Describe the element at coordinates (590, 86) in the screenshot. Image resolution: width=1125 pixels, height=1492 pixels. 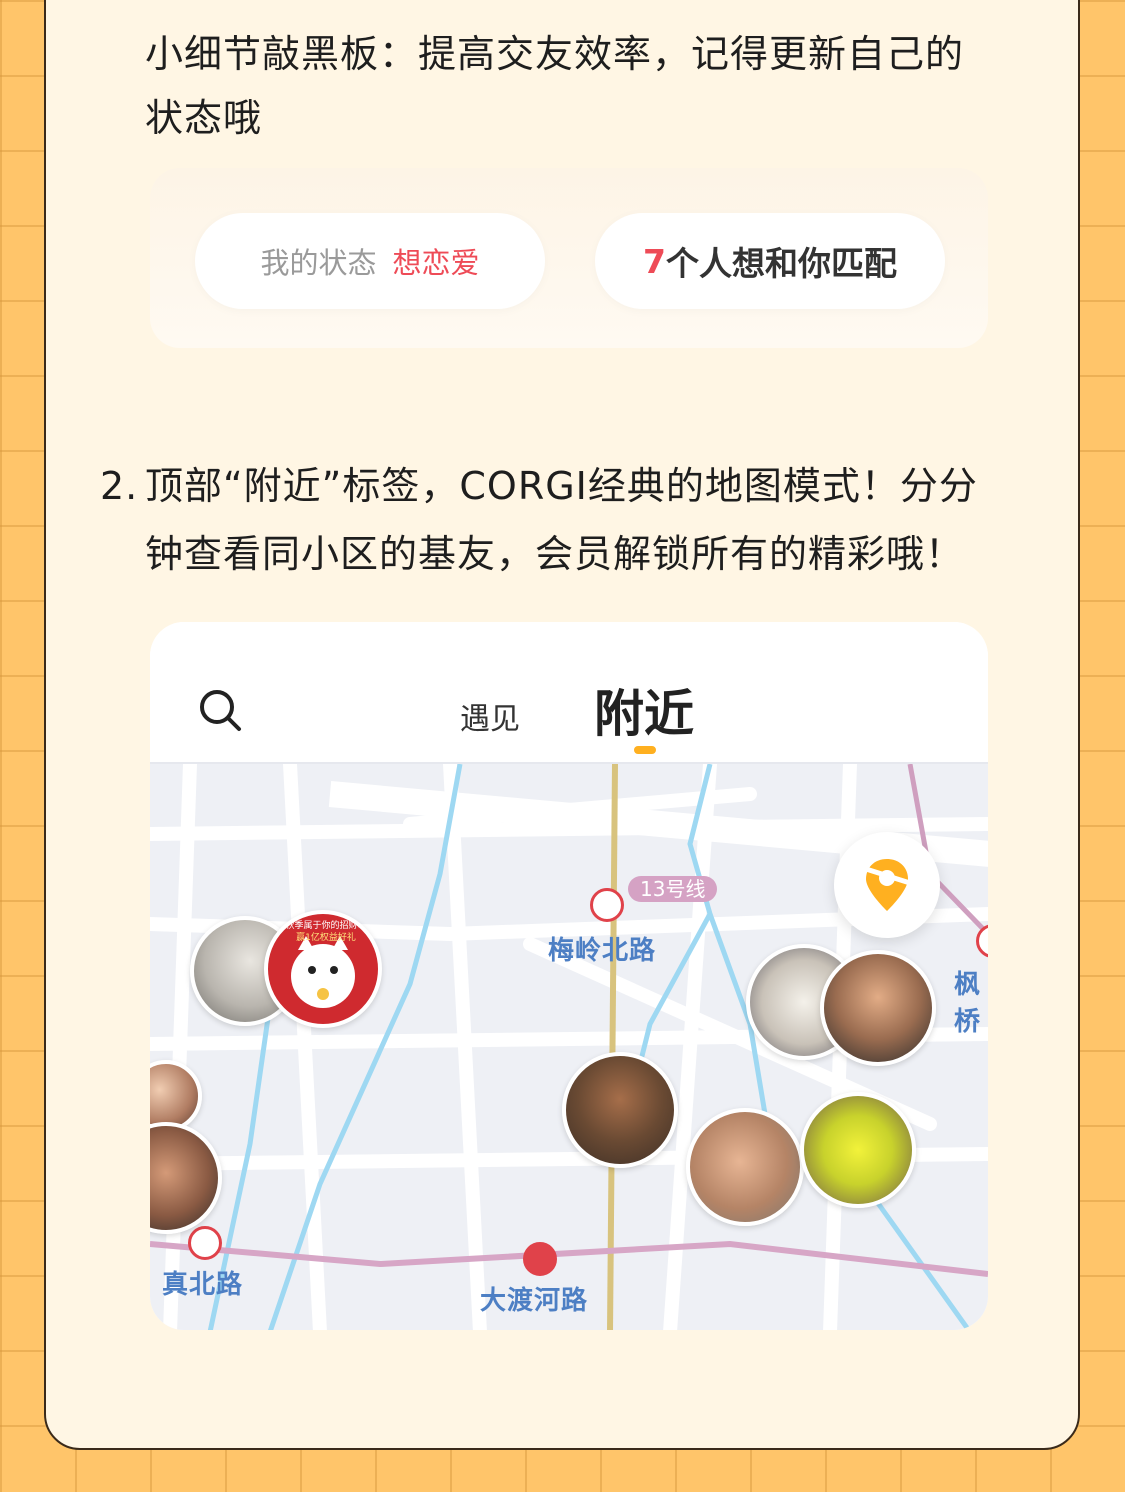
I see `tip-text: 小细节敲黑板：提高交友效率，记得更新自己的 状态哦` at that location.